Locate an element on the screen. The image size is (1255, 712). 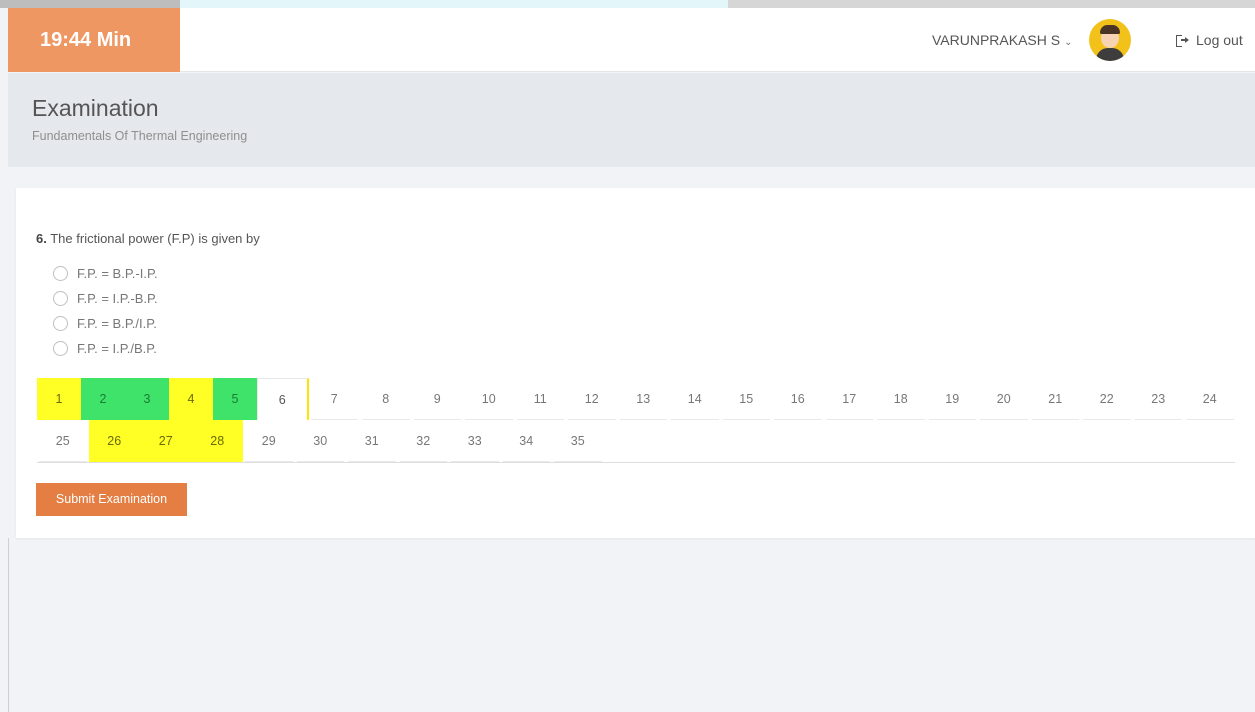
question-nav-29: 29 is located at coordinates (269, 441).